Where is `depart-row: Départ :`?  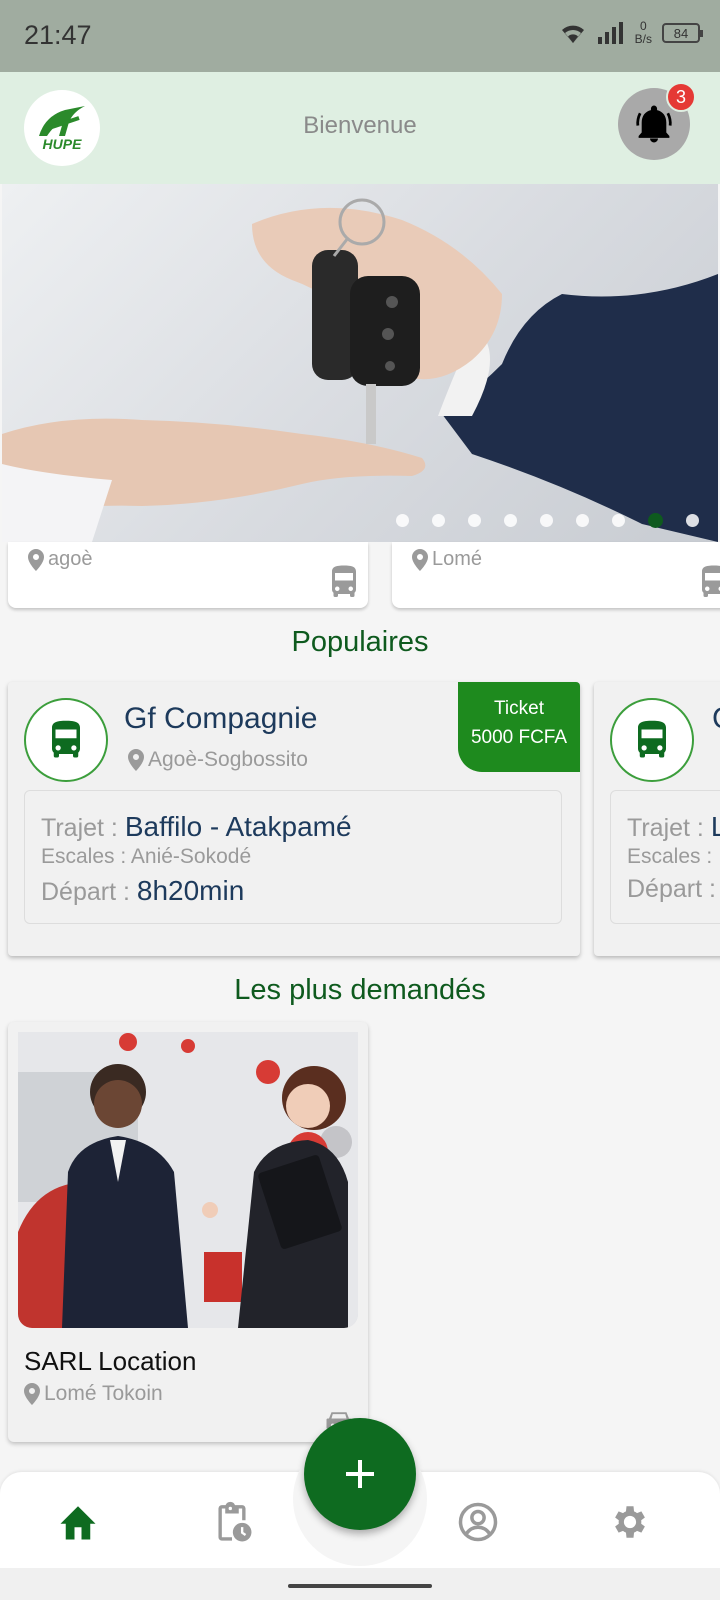 depart-row: Départ : is located at coordinates (671, 889).